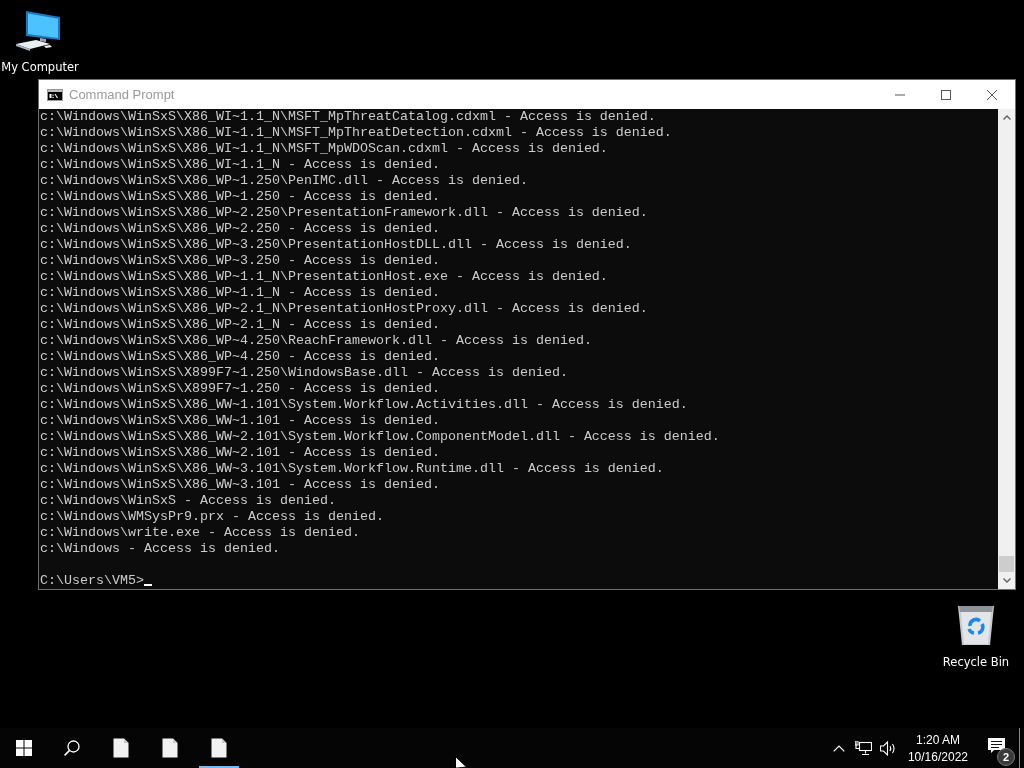 The width and height of the screenshot is (1024, 768). I want to click on console-line: c:\Windows\WinSxS\X86_WI~1.1_N\MSFT_MpWDOScan.cdxml - Access is denied., so click(324, 149).